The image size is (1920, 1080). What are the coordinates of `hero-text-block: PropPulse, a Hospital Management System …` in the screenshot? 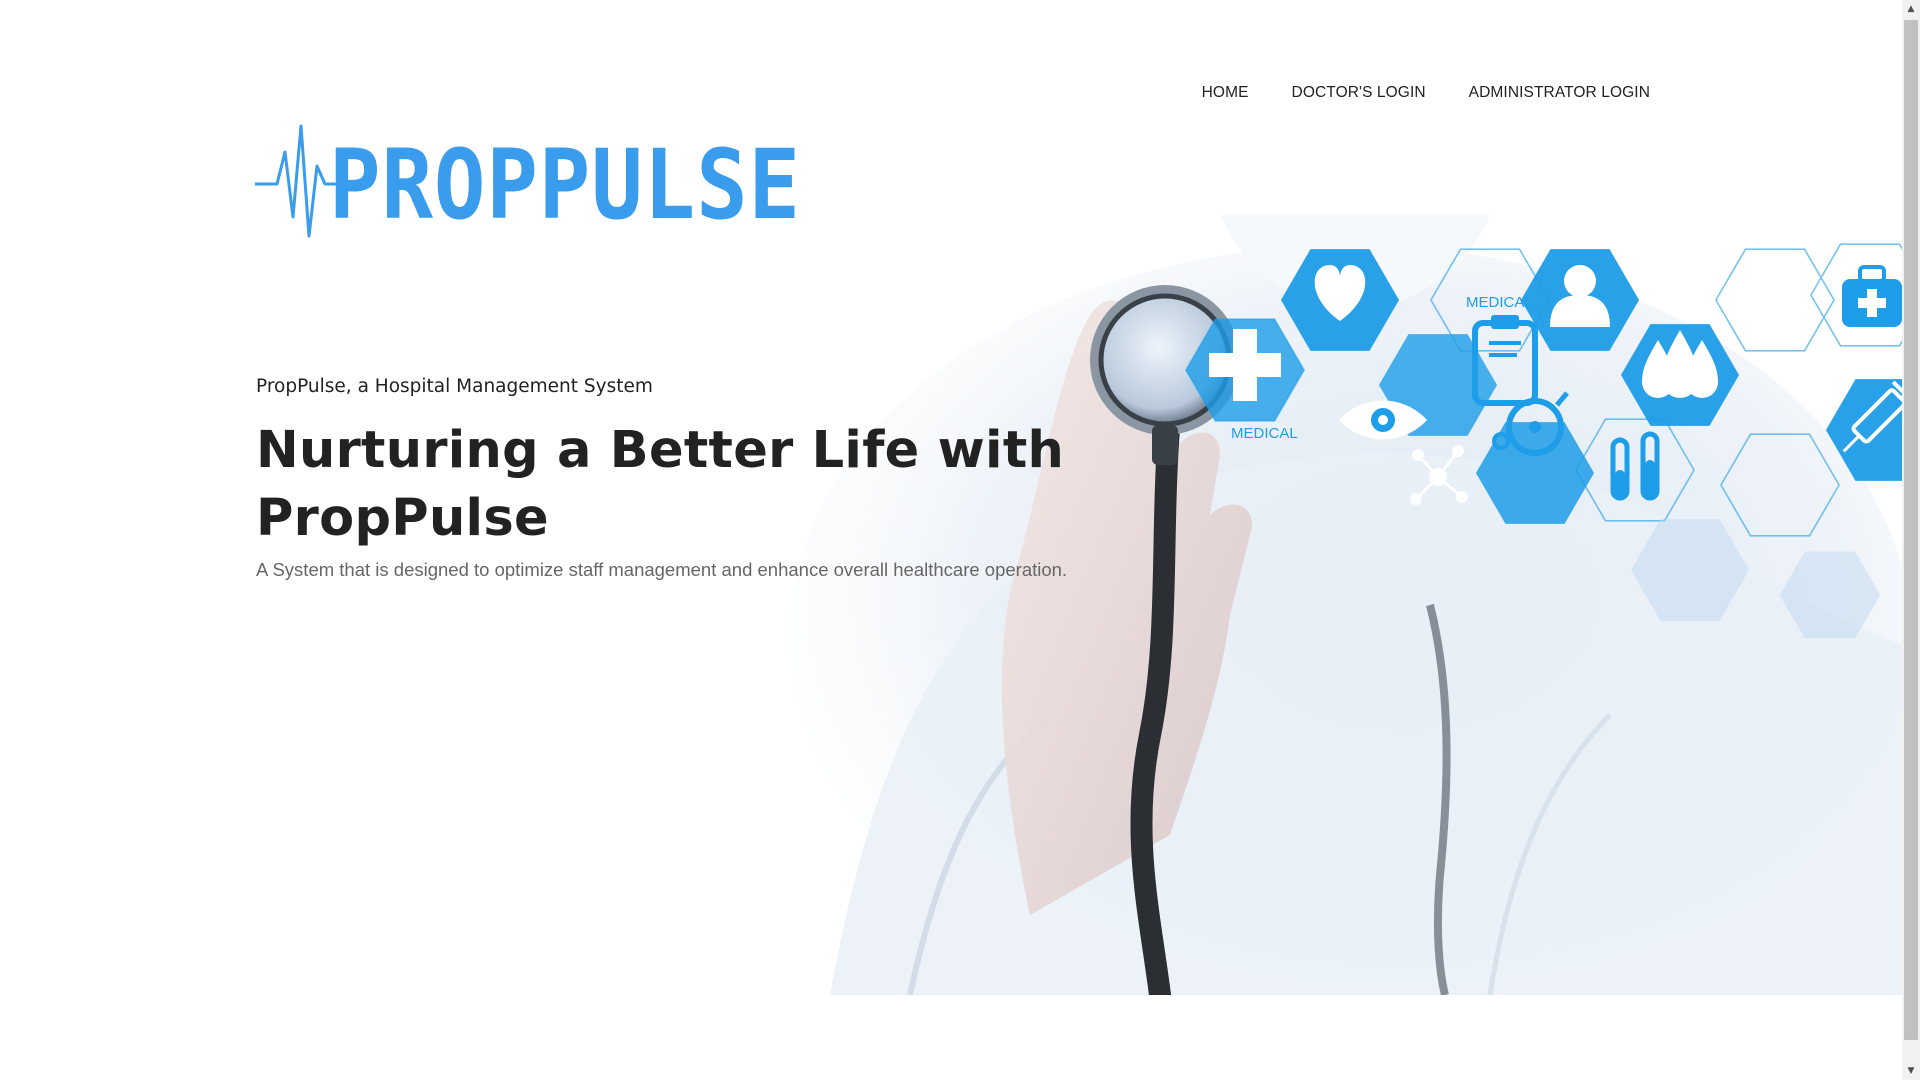 It's located at (686, 478).